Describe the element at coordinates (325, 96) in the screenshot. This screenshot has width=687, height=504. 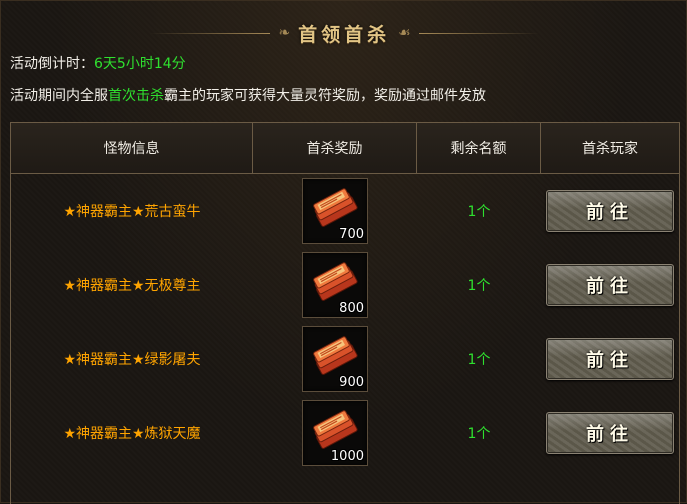
I see `notice-suffix: 霸主的玩家可获得大量灵符奖励，奖励通过邮件发放` at that location.